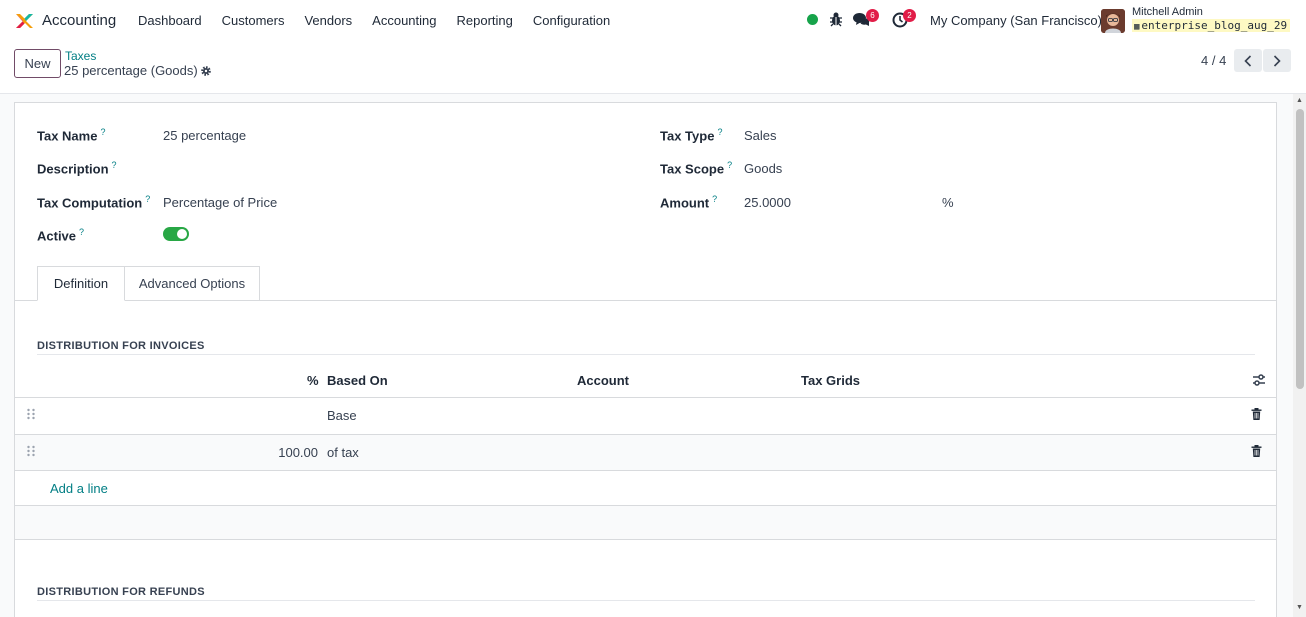 The image size is (1306, 617). I want to click on table-footer, so click(645, 522).